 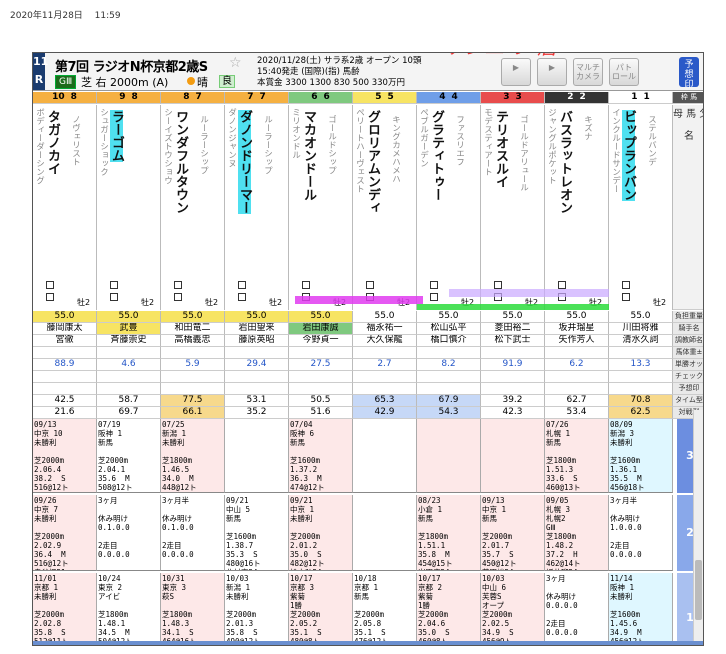 I want to click on cell-odds: 5.9, so click(x=193, y=365).